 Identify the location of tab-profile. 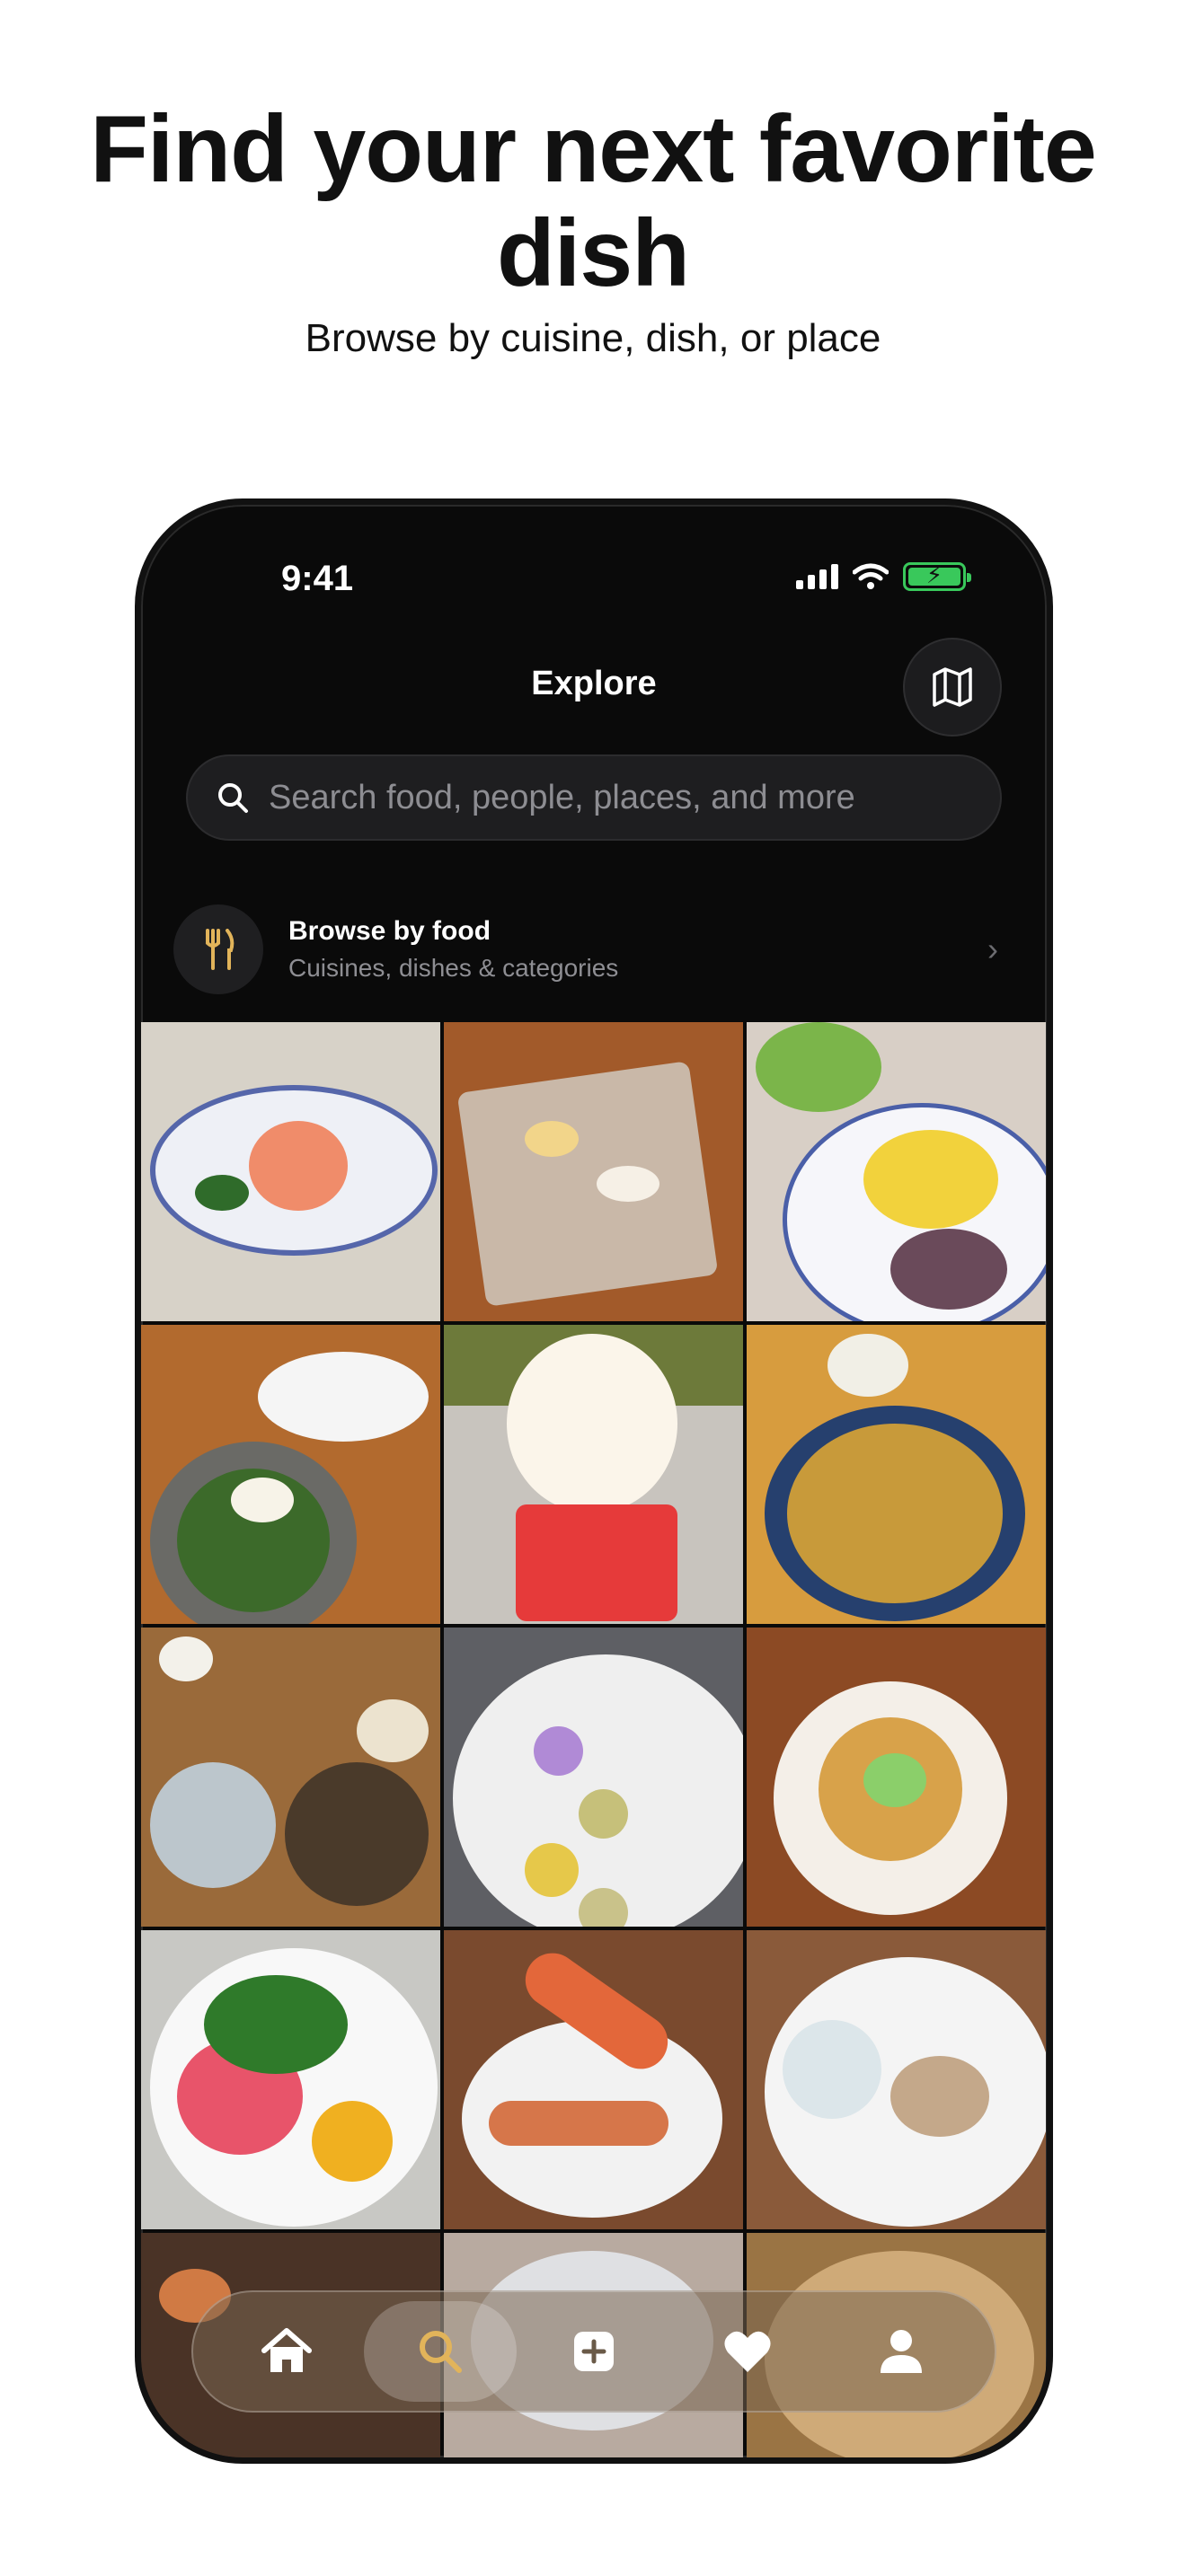
(901, 2351).